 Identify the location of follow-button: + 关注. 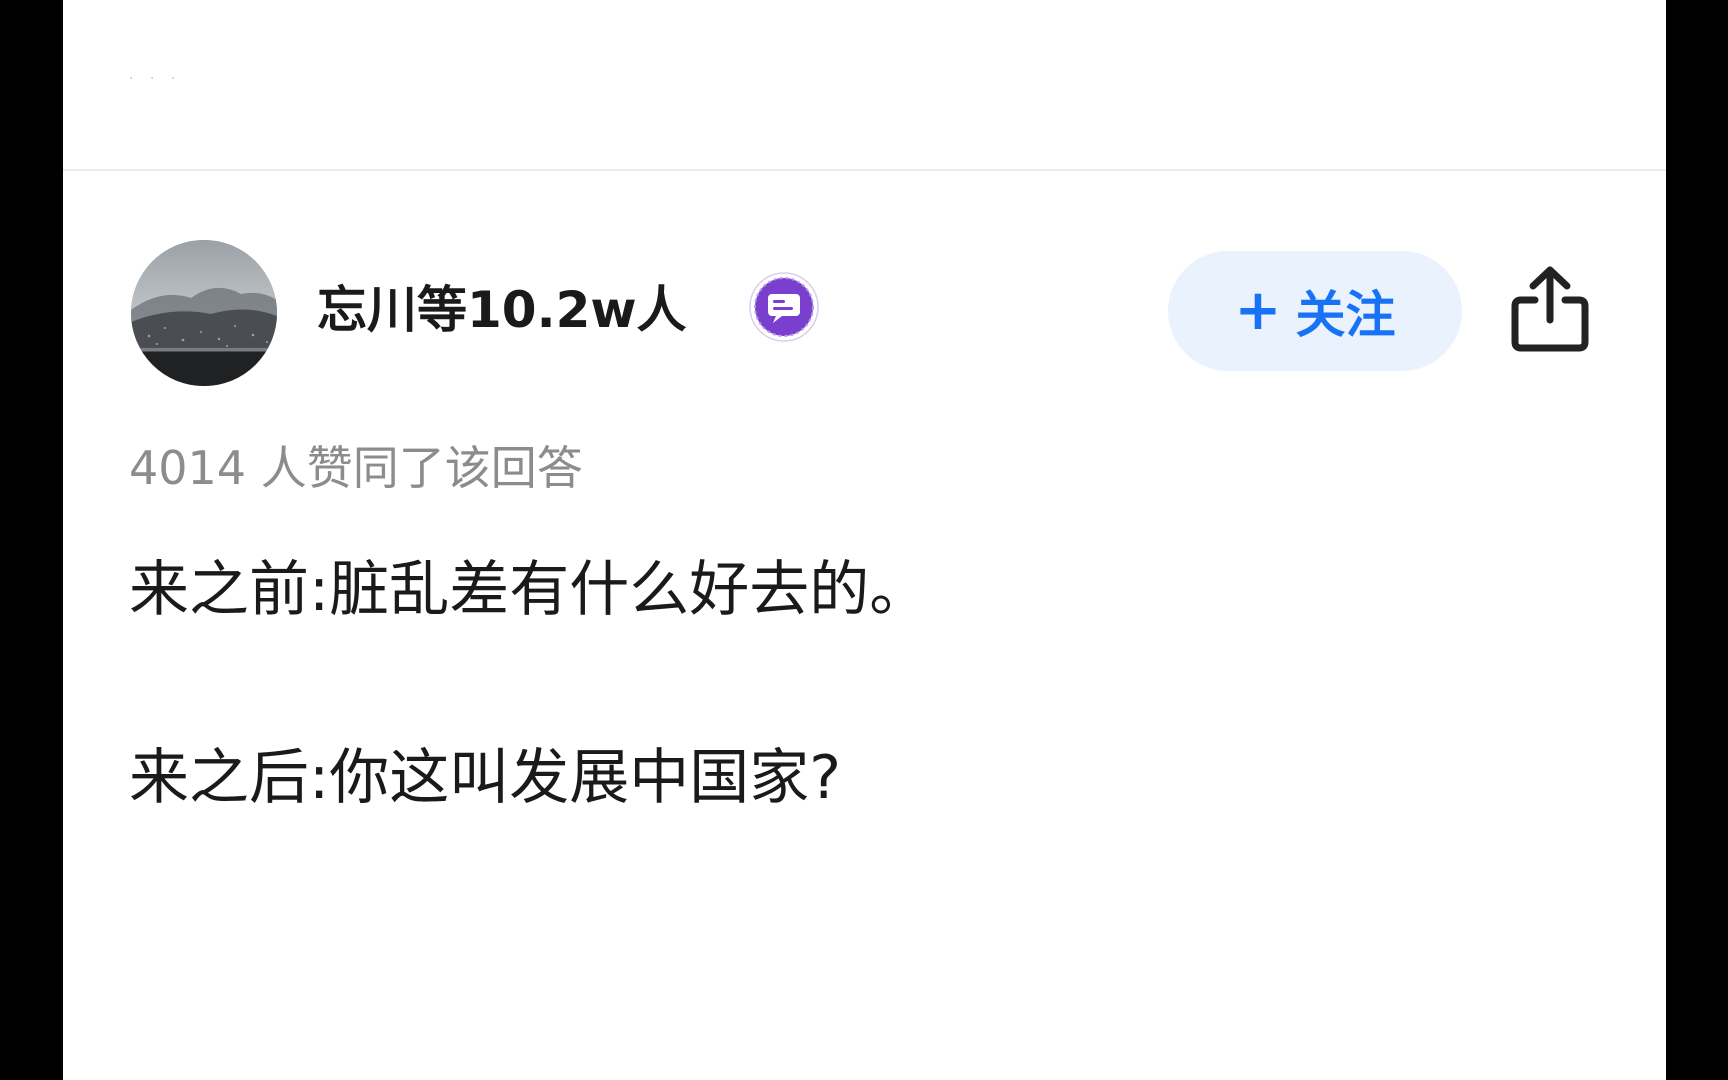
(1315, 311).